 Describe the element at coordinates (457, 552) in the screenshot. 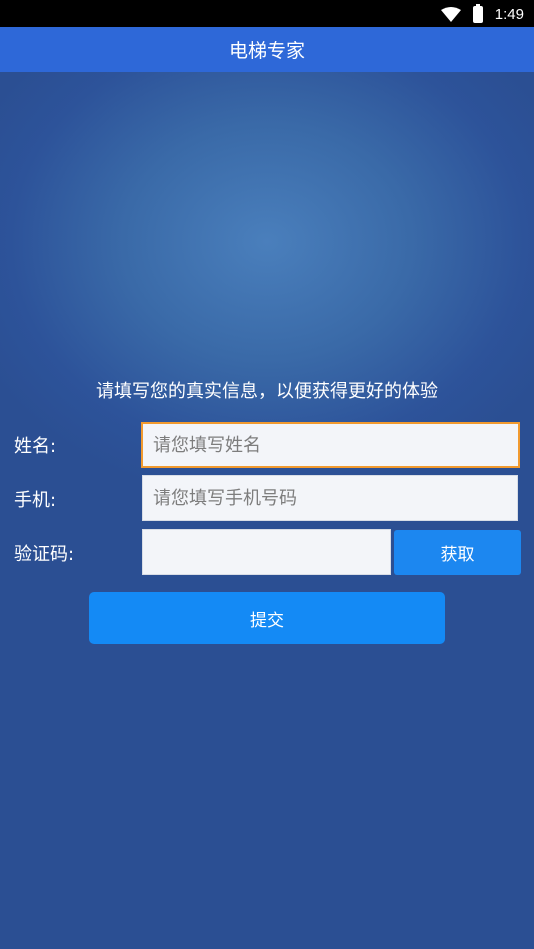

I see `get-code-button: 获取` at that location.